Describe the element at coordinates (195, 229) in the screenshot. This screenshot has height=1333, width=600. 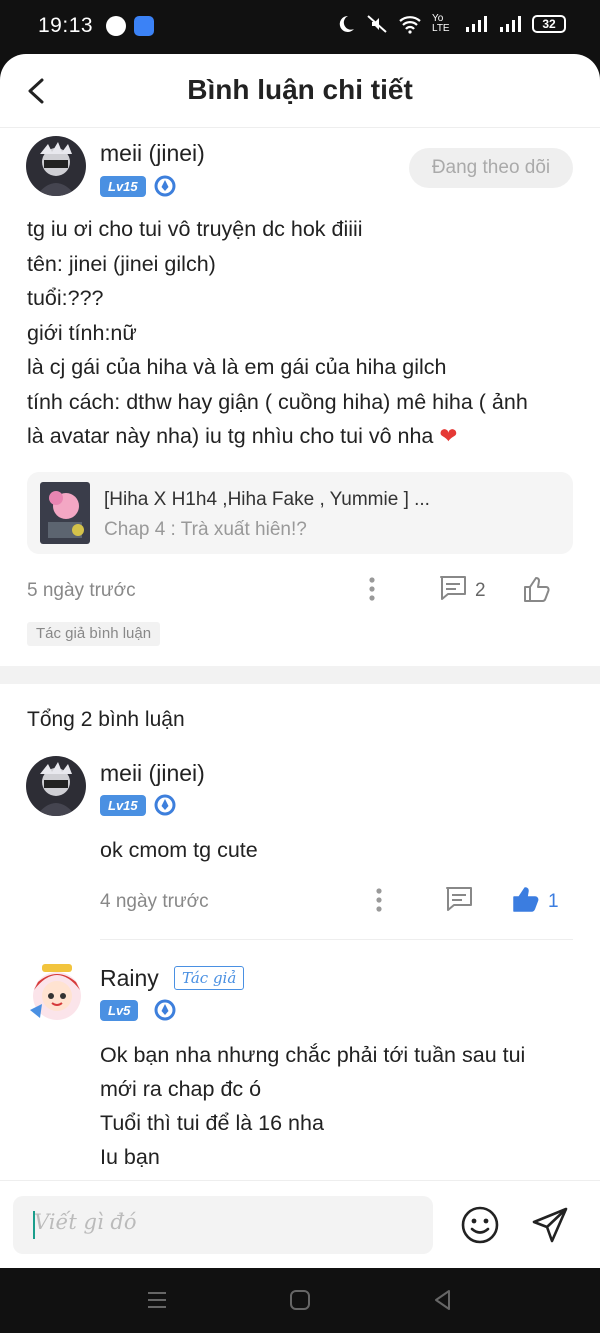
I see `comment-line: tg iu ơi cho tui vô truyện dc hok điiii` at that location.